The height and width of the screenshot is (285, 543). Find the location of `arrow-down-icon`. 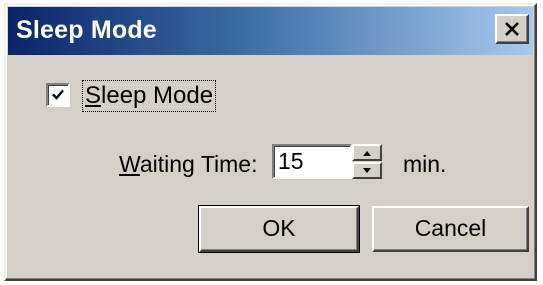

arrow-down-icon is located at coordinates (367, 170).